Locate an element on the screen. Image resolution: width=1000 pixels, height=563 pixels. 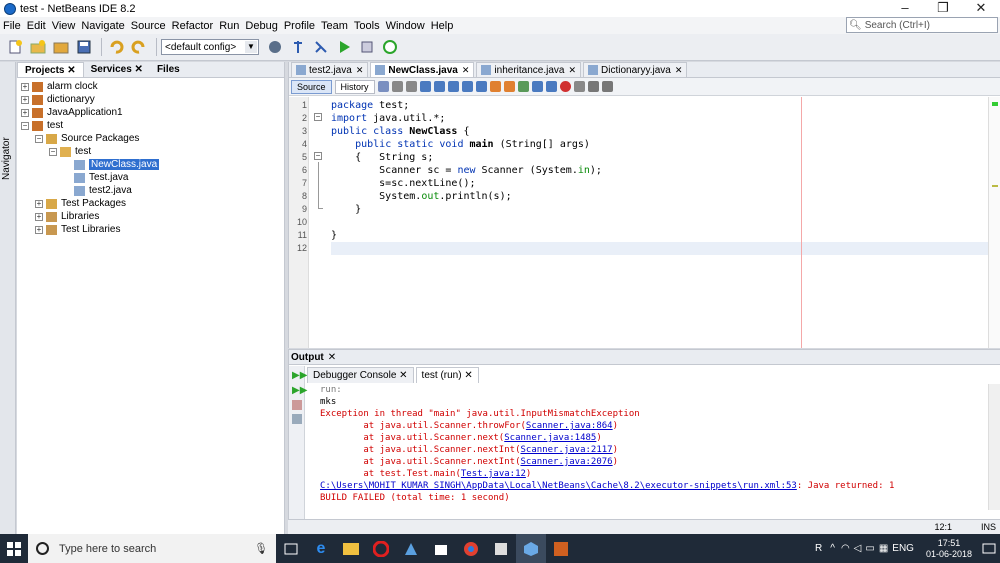
edge-icon: e is located at coordinates (321, 548).